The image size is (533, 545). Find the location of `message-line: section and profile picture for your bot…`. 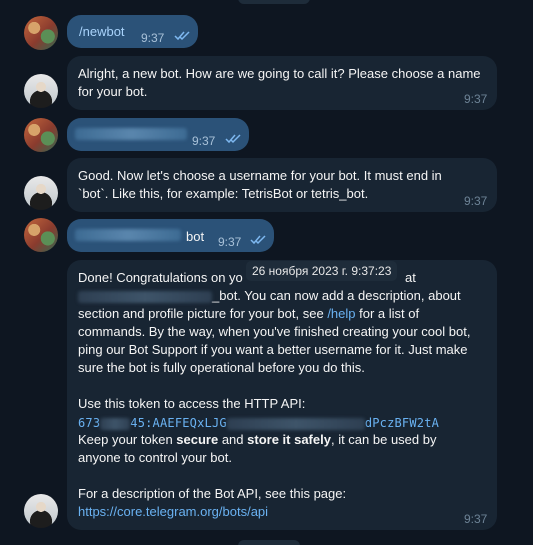

message-line: section and profile picture for your bot… is located at coordinates (248, 314).